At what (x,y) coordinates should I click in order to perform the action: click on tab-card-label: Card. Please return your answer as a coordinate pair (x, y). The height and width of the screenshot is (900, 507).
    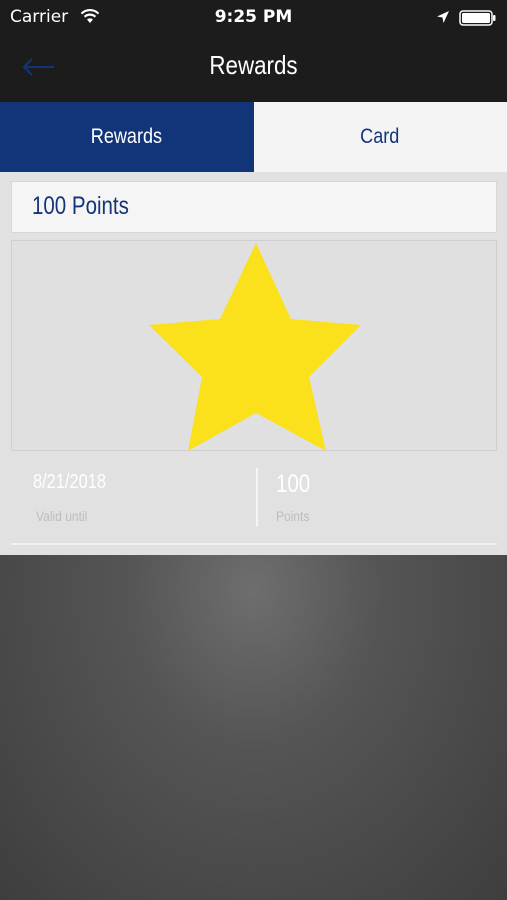
    Looking at the image, I should click on (380, 136).